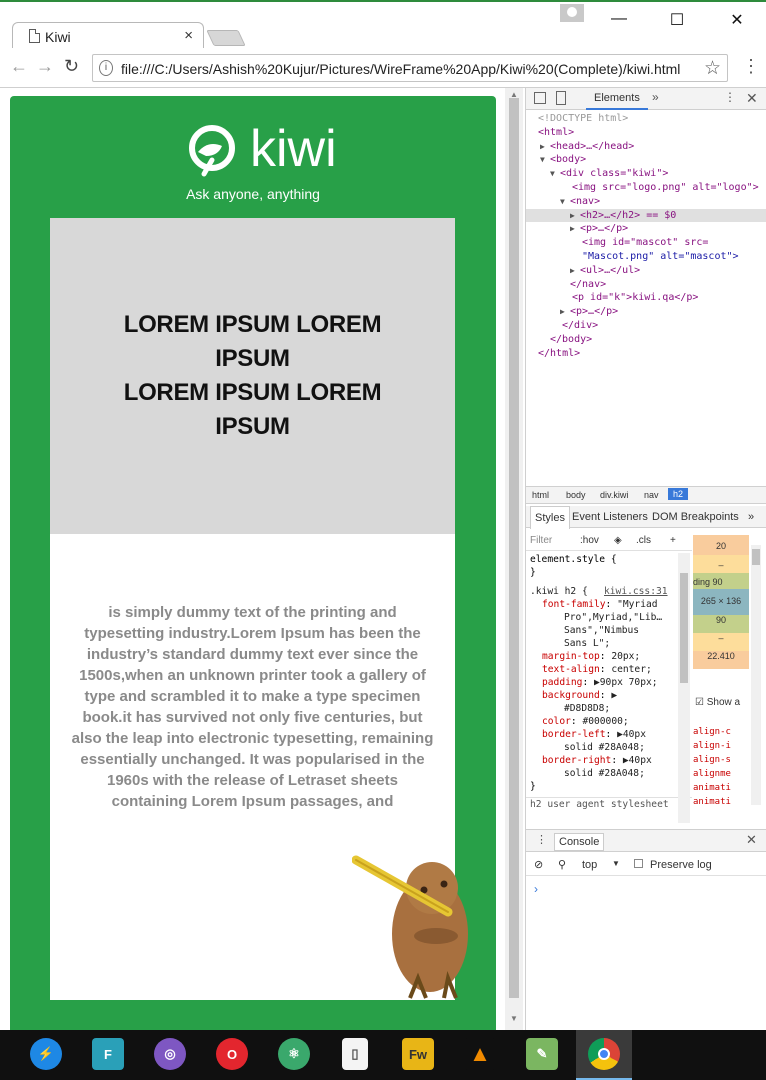 The image size is (766, 1080). What do you see at coordinates (226, 38) in the screenshot?
I see `new-tab-button` at bounding box center [226, 38].